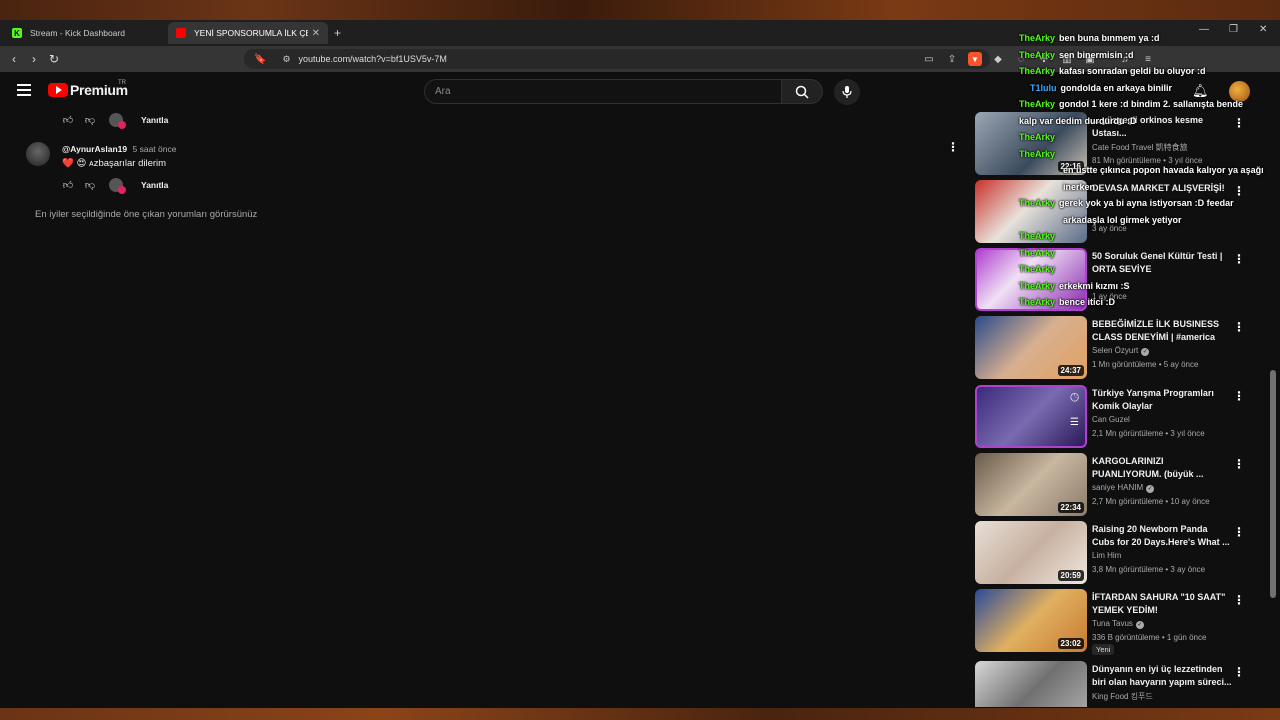 The image size is (1280, 720). What do you see at coordinates (1149, 286) in the screenshot?
I see `chat-message: TheArky erkekmi kızmı :S` at bounding box center [1149, 286].